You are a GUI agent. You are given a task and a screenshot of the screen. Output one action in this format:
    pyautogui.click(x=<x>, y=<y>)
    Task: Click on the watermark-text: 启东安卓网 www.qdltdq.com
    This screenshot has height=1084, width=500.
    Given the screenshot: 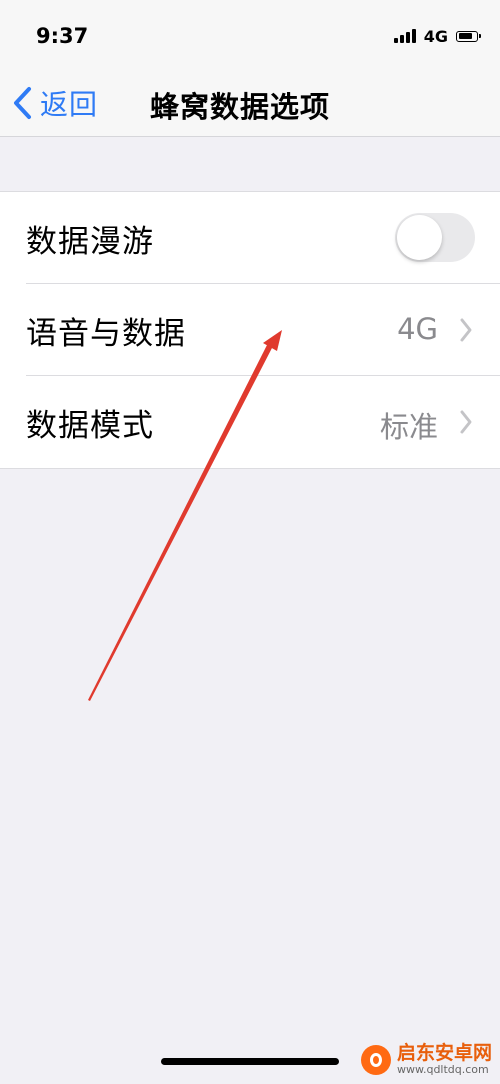 What is the action you would take?
    pyautogui.click(x=444, y=1059)
    